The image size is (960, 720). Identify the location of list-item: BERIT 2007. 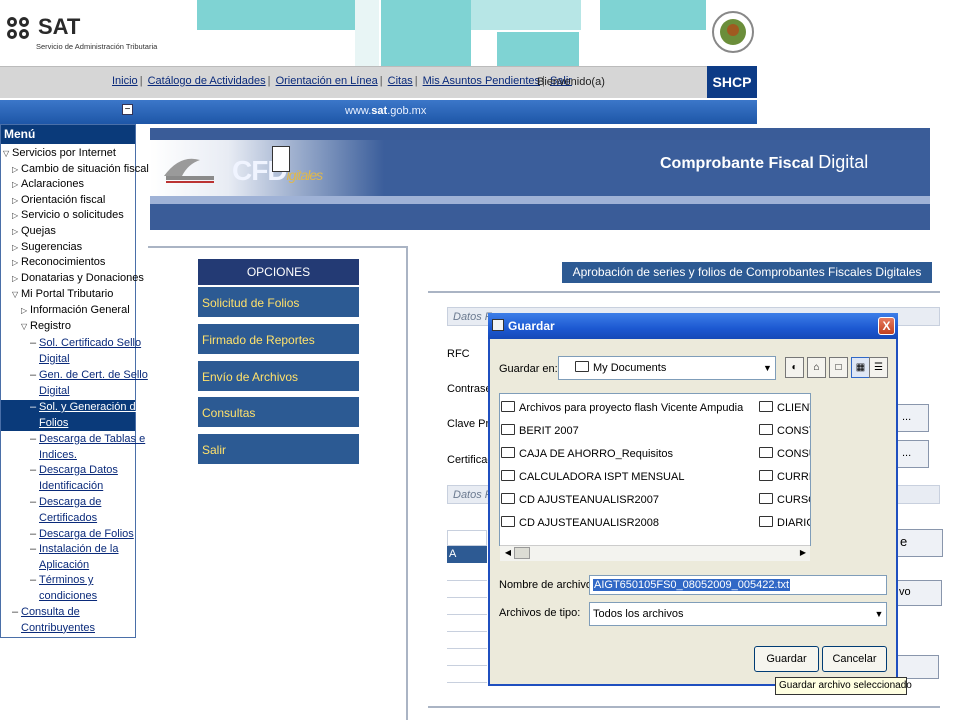
(628, 430).